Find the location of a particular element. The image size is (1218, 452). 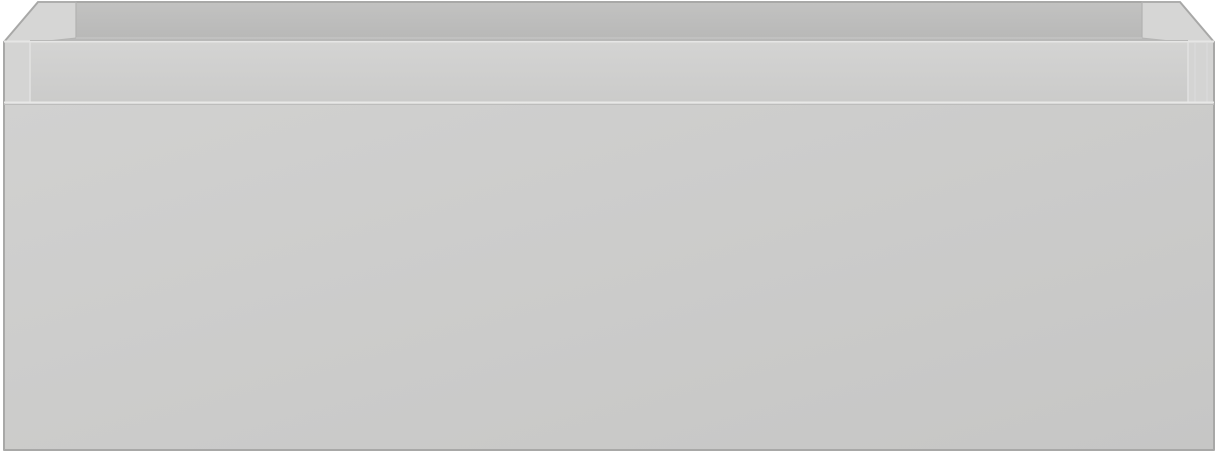

drawer-inner-right-wall is located at coordinates (1178, 22).